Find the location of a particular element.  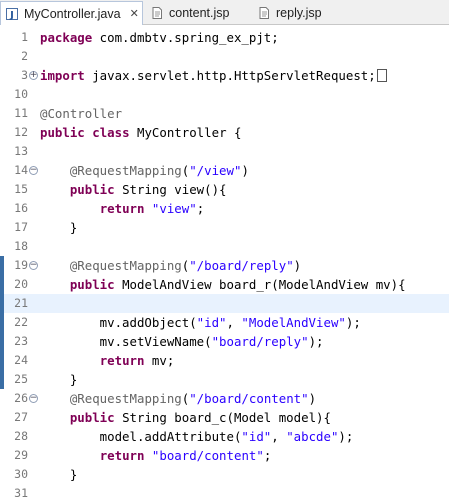

code-text: @RequestMapping("/view") is located at coordinates (159, 170).